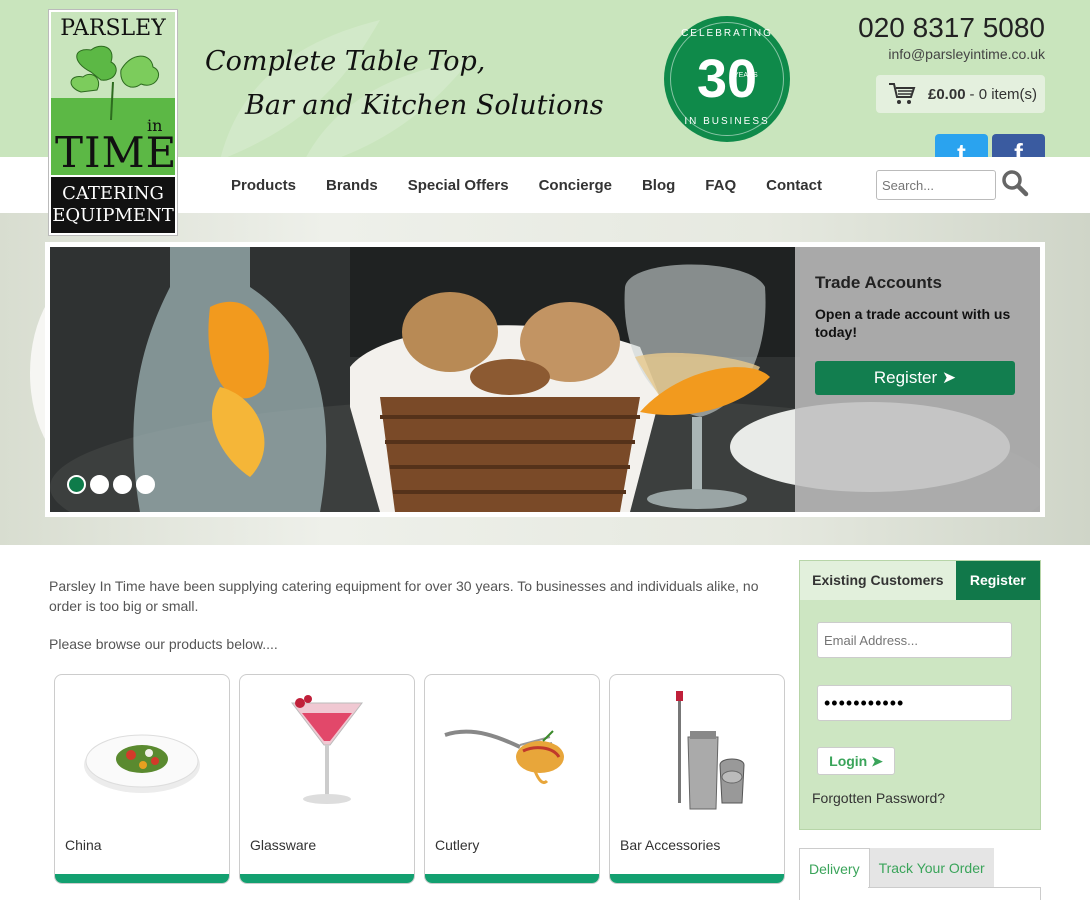  Describe the element at coordinates (915, 378) in the screenshot. I see `trade-register-button: Register ➤` at that location.